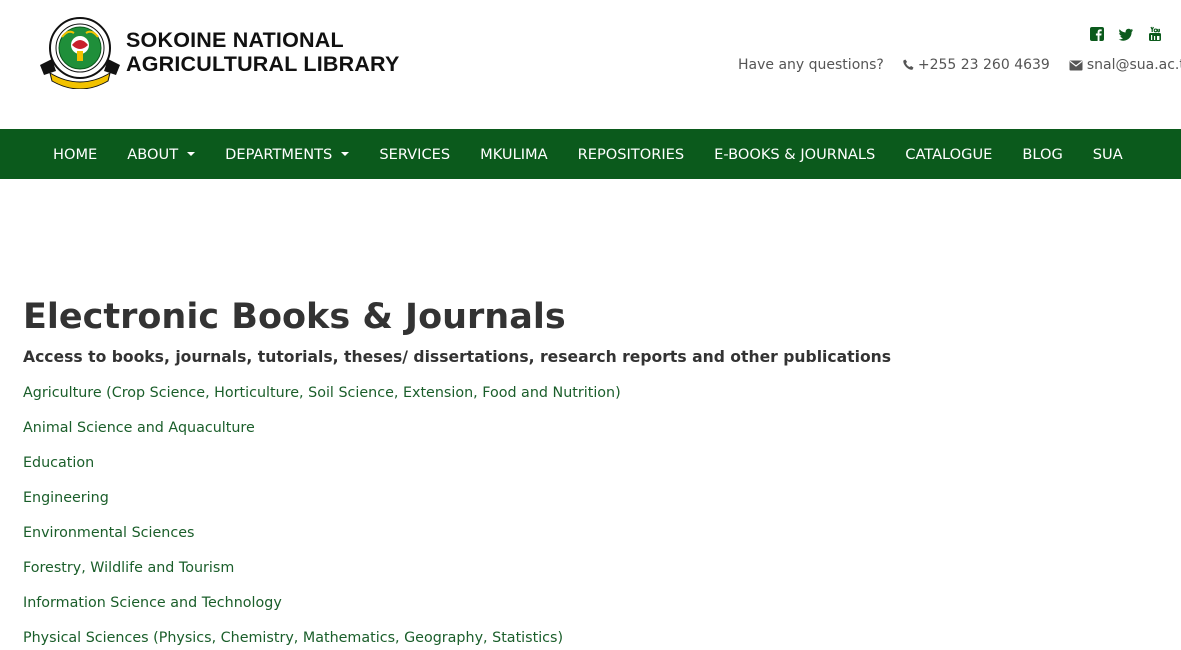 Image resolution: width=1181 pixels, height=650 pixels. I want to click on nav-item-blog: BLOG, so click(1042, 154).